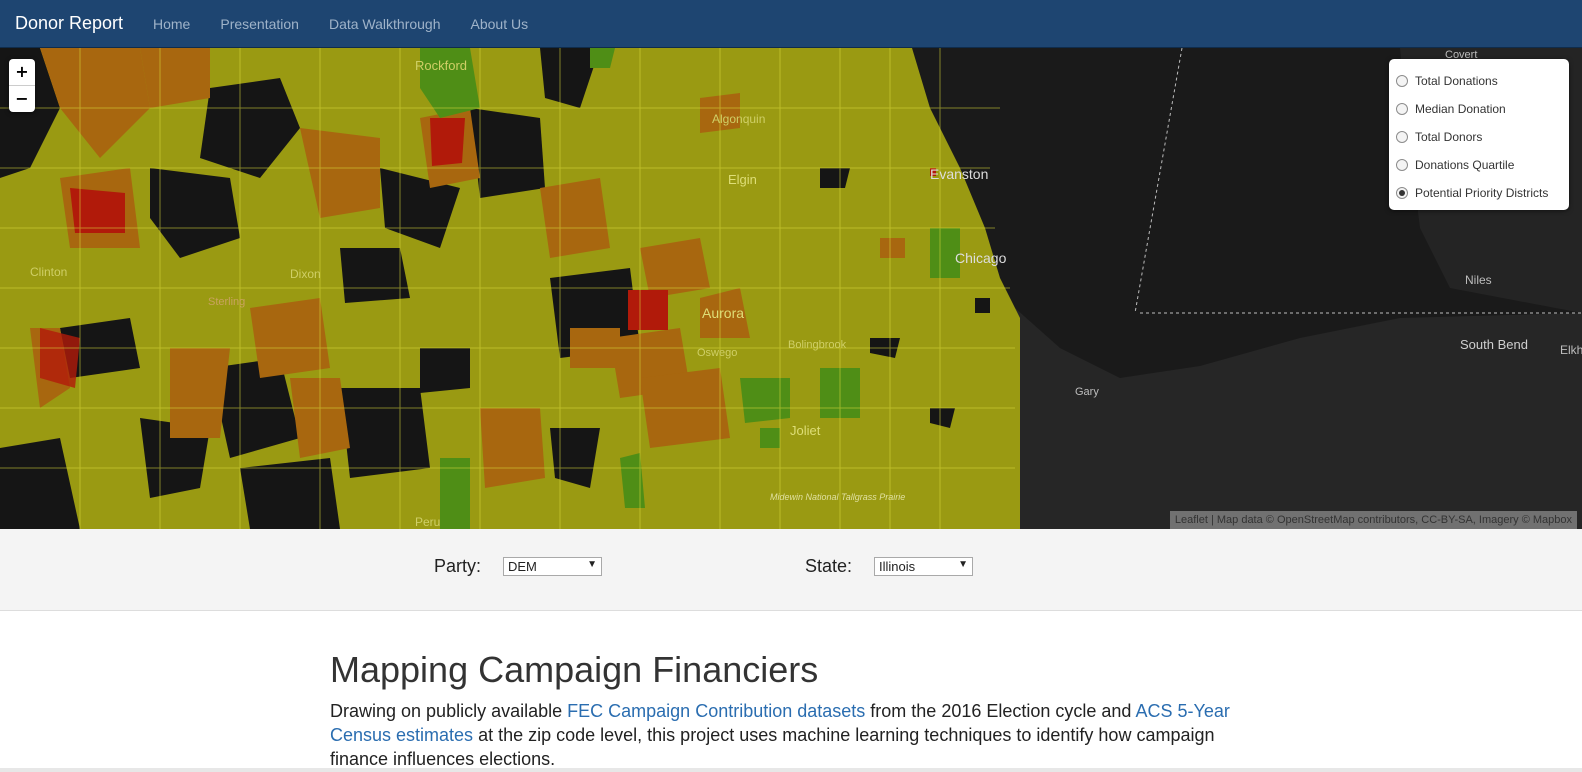  What do you see at coordinates (1494, 344) in the screenshot?
I see `label-south-bend: South Bend` at bounding box center [1494, 344].